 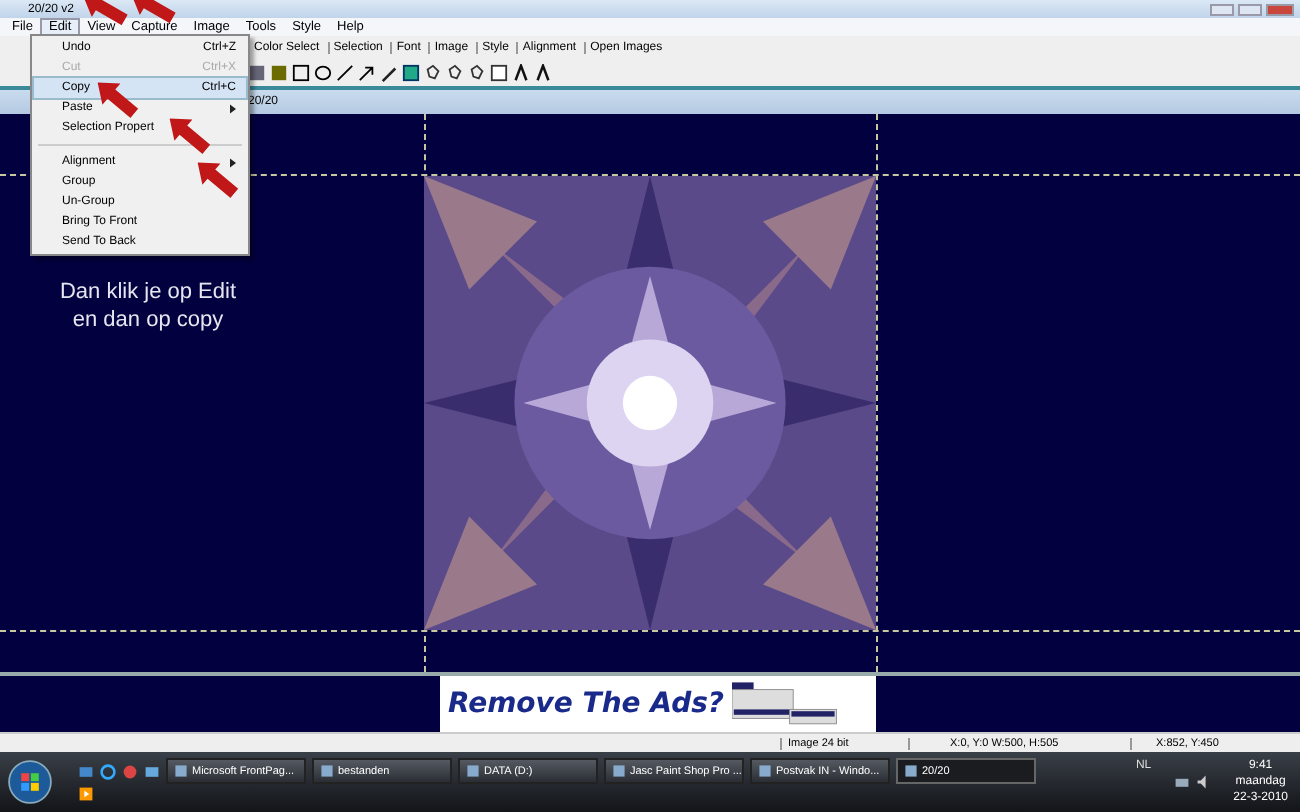 What do you see at coordinates (1280, 9) in the screenshot?
I see `close-button` at bounding box center [1280, 9].